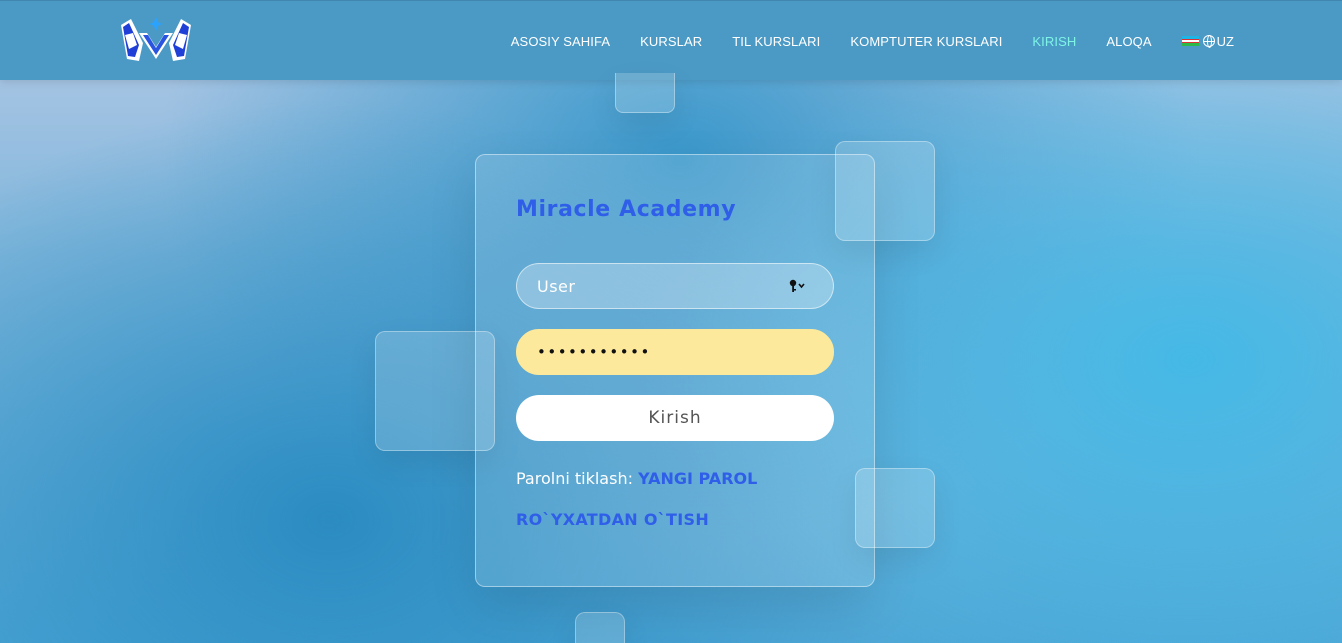 This screenshot has width=1342, height=643. What do you see at coordinates (675, 352) in the screenshot?
I see `password-input` at bounding box center [675, 352].